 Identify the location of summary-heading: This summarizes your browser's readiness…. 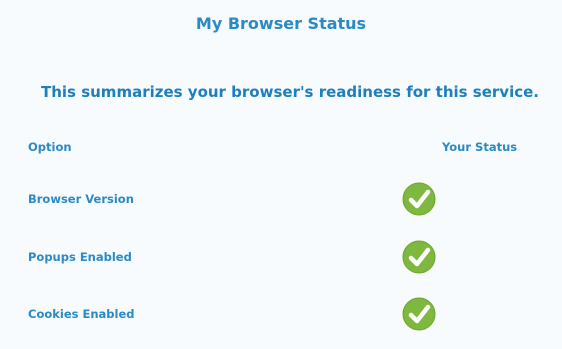
(290, 92).